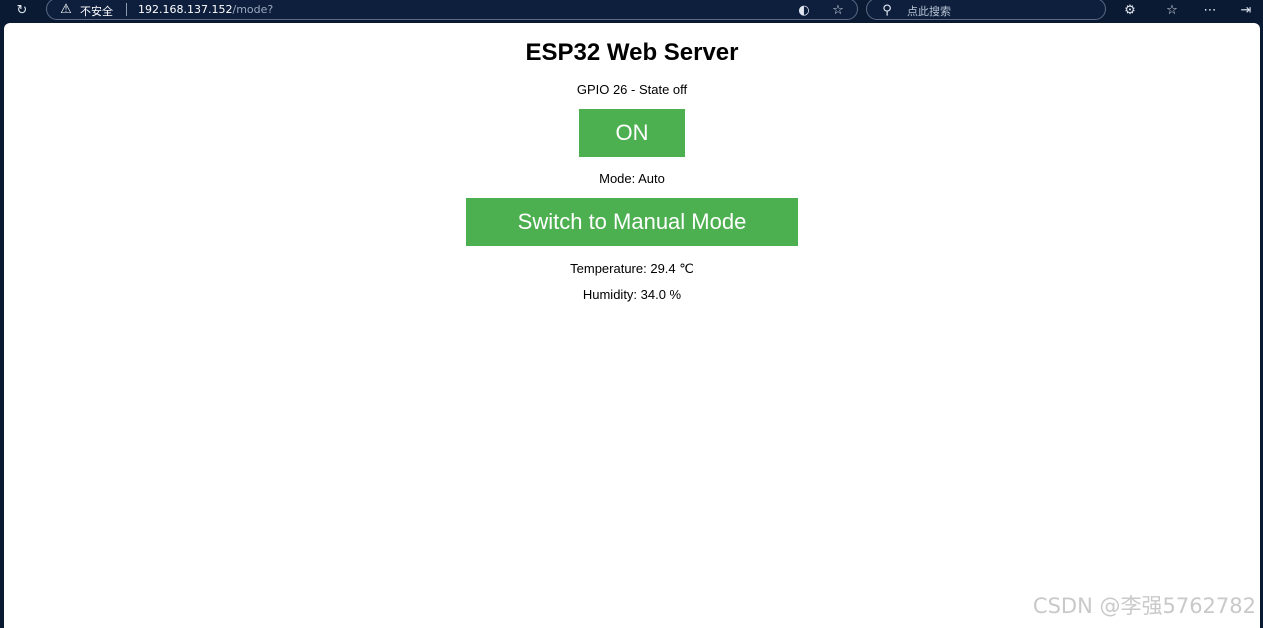 This screenshot has width=1263, height=628. I want to click on url-host: 192.168.137.152, so click(185, 9).